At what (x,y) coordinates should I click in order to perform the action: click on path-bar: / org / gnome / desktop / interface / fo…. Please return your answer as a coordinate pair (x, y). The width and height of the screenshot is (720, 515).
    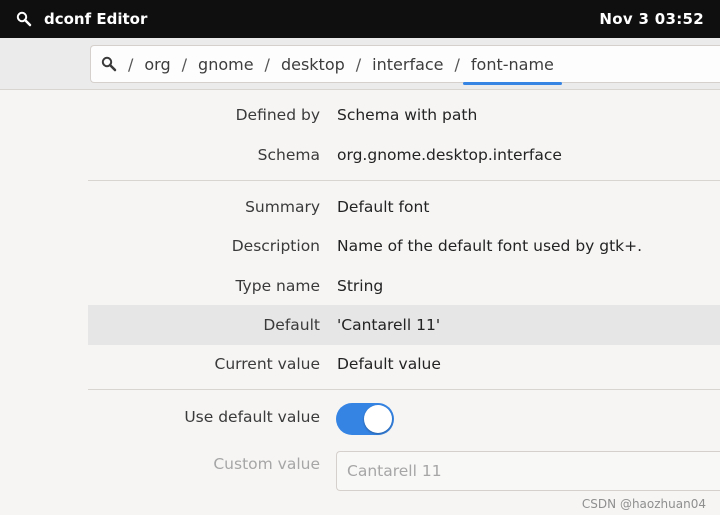
    Looking at the image, I should click on (405, 65).